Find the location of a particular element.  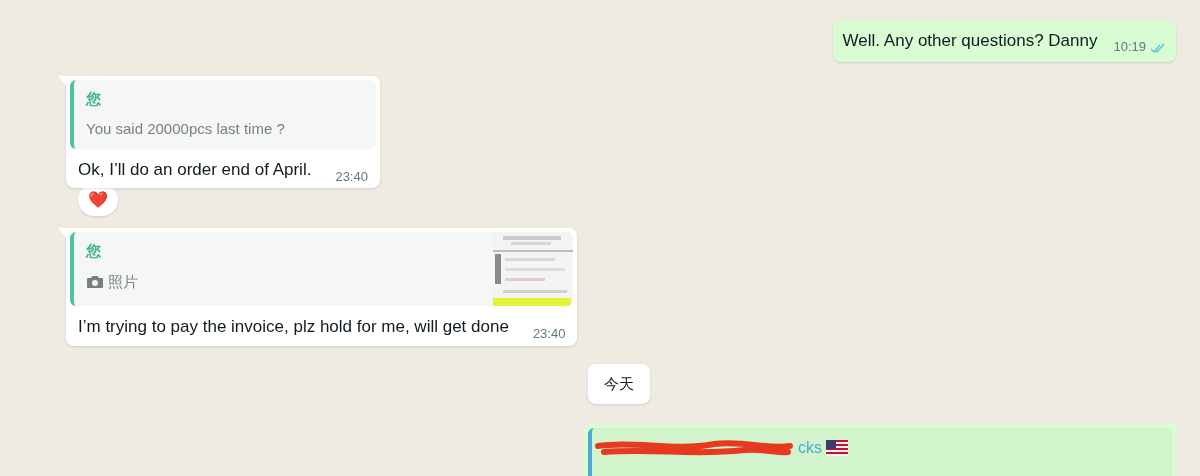

camera-icon is located at coordinates (95, 281).